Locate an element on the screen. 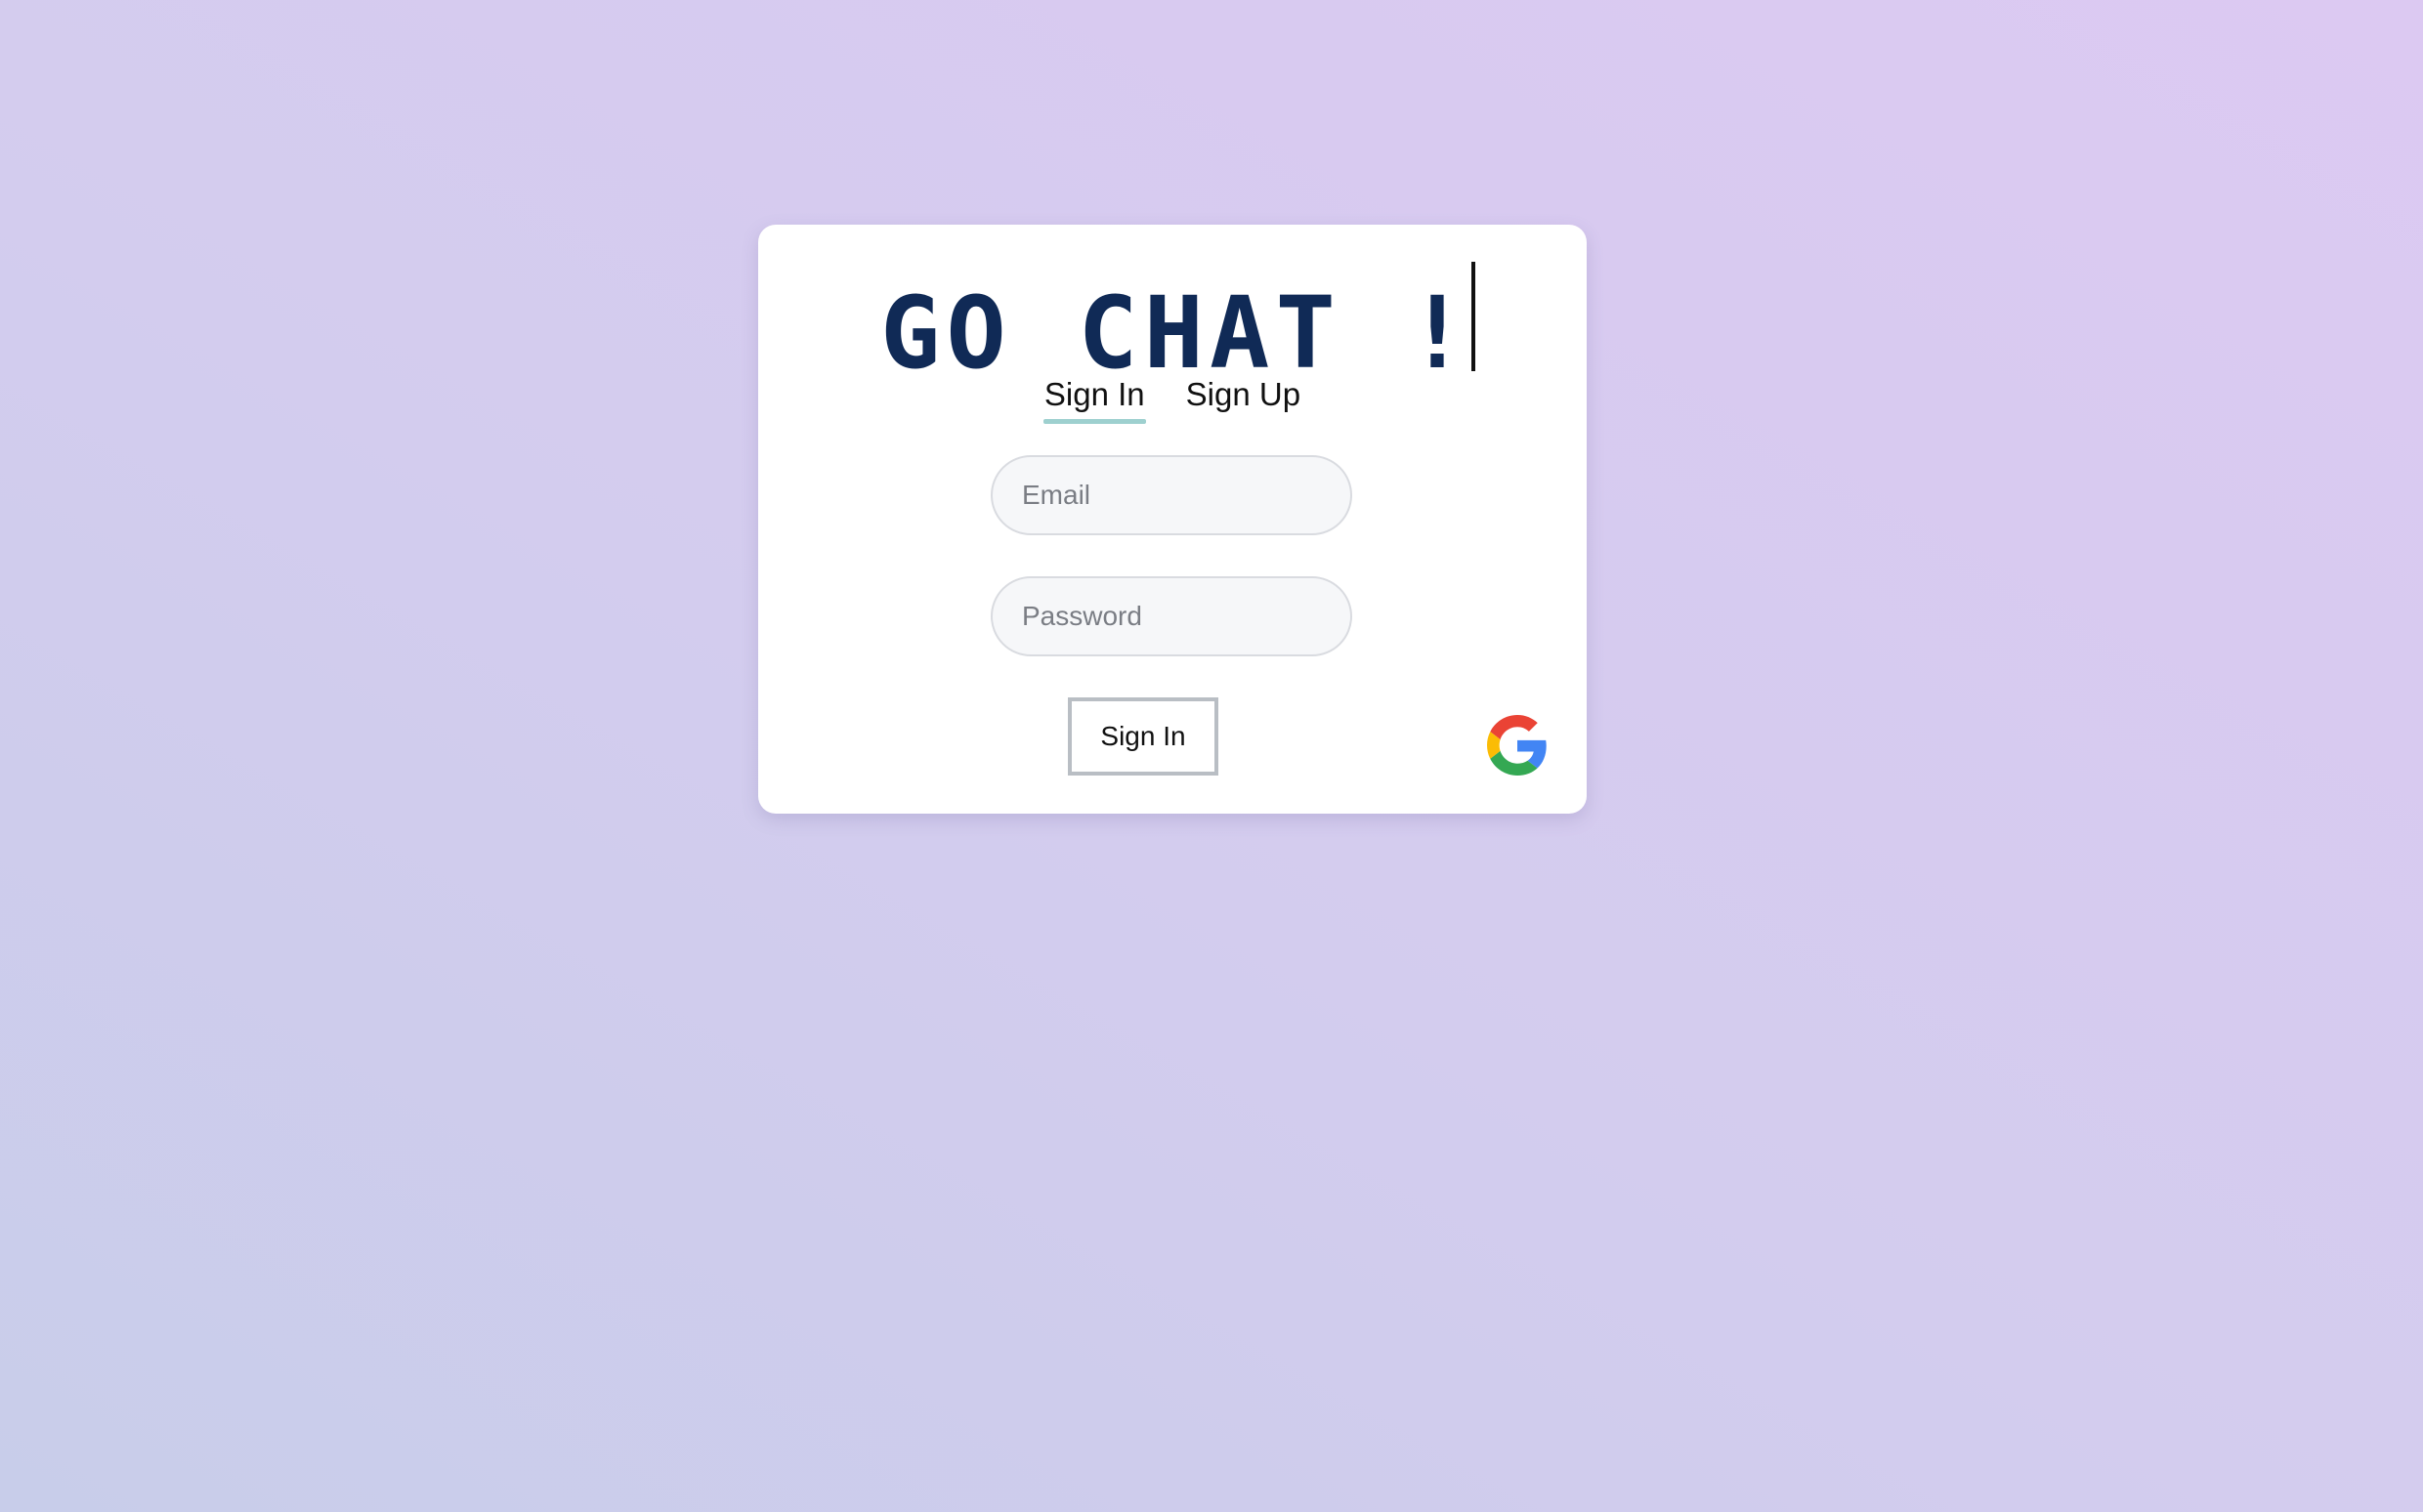  title-row: GO CHAT ! is located at coordinates (1172, 323).